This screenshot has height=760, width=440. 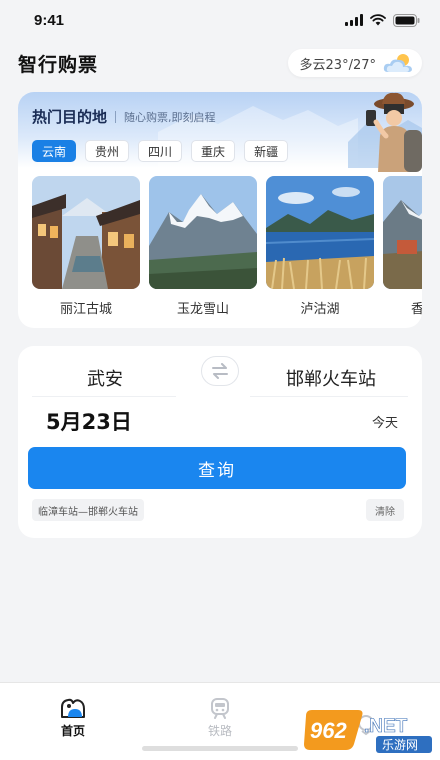 I want to click on chip-chongqing: 重庆, so click(x=213, y=151).